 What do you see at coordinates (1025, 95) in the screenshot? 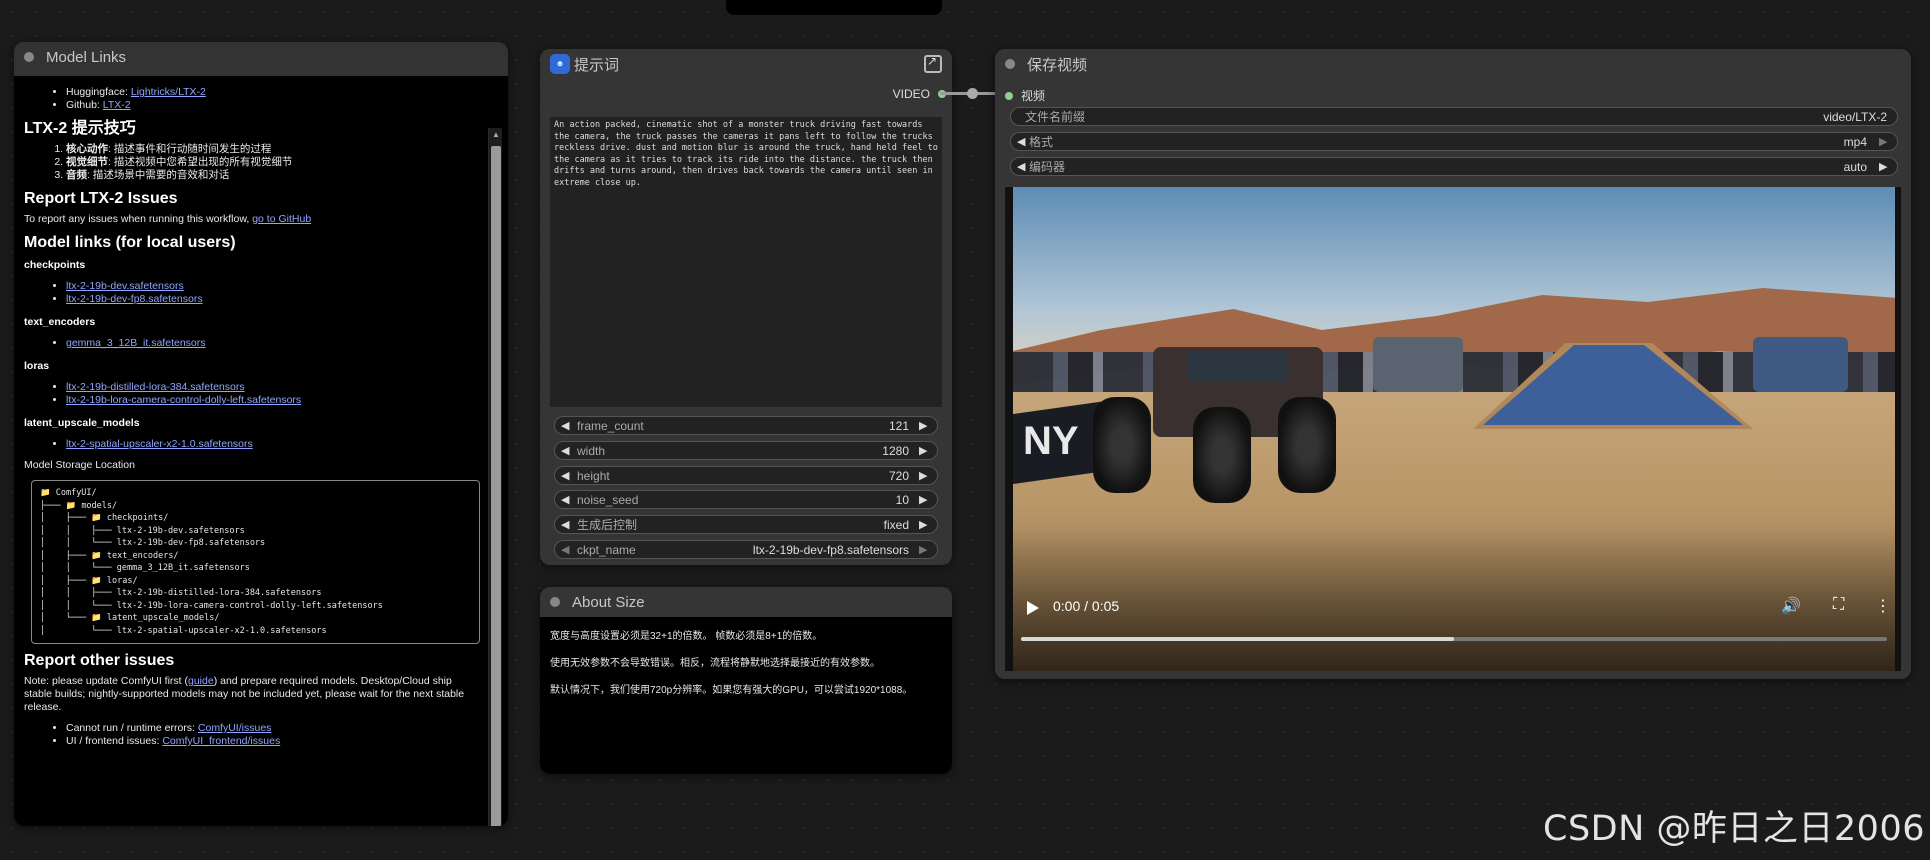
I see `video-input-slot: 视频` at bounding box center [1025, 95].